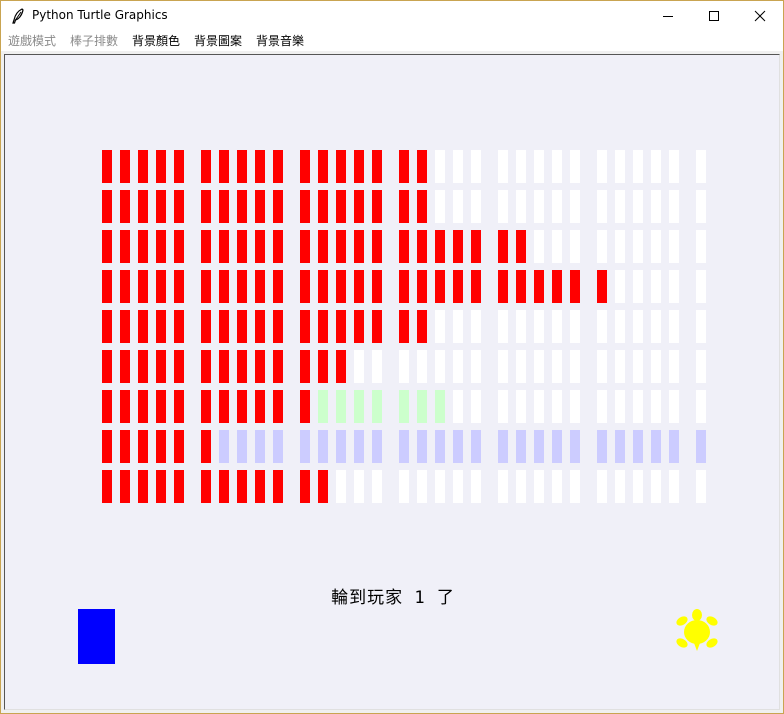 The width and height of the screenshot is (784, 714). What do you see at coordinates (521, 446) in the screenshot?
I see `stick-r8-c22` at bounding box center [521, 446].